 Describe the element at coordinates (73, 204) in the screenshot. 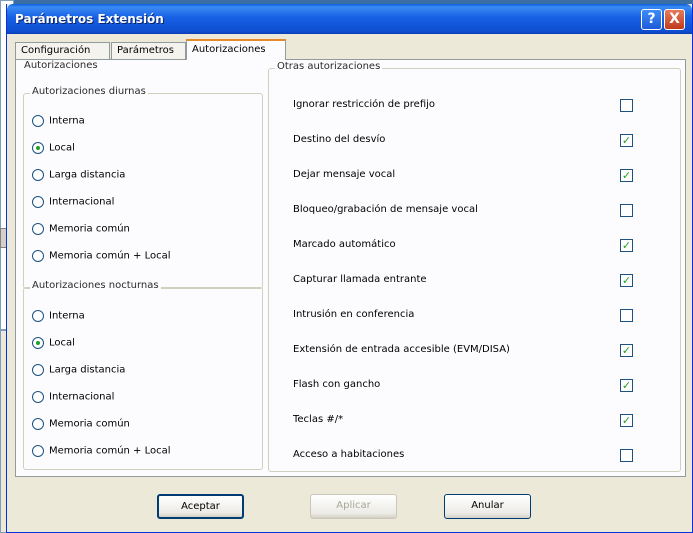

I see `day-radio-internacional: Internacional` at that location.